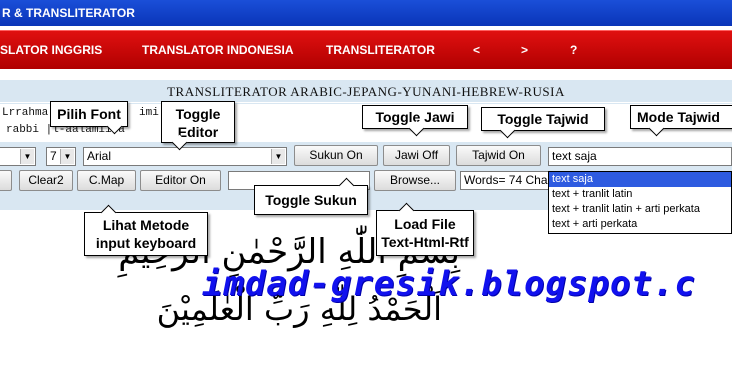 The height and width of the screenshot is (384, 732). Describe the element at coordinates (185, 156) in the screenshot. I see `font-select: Arial ▼` at that location.